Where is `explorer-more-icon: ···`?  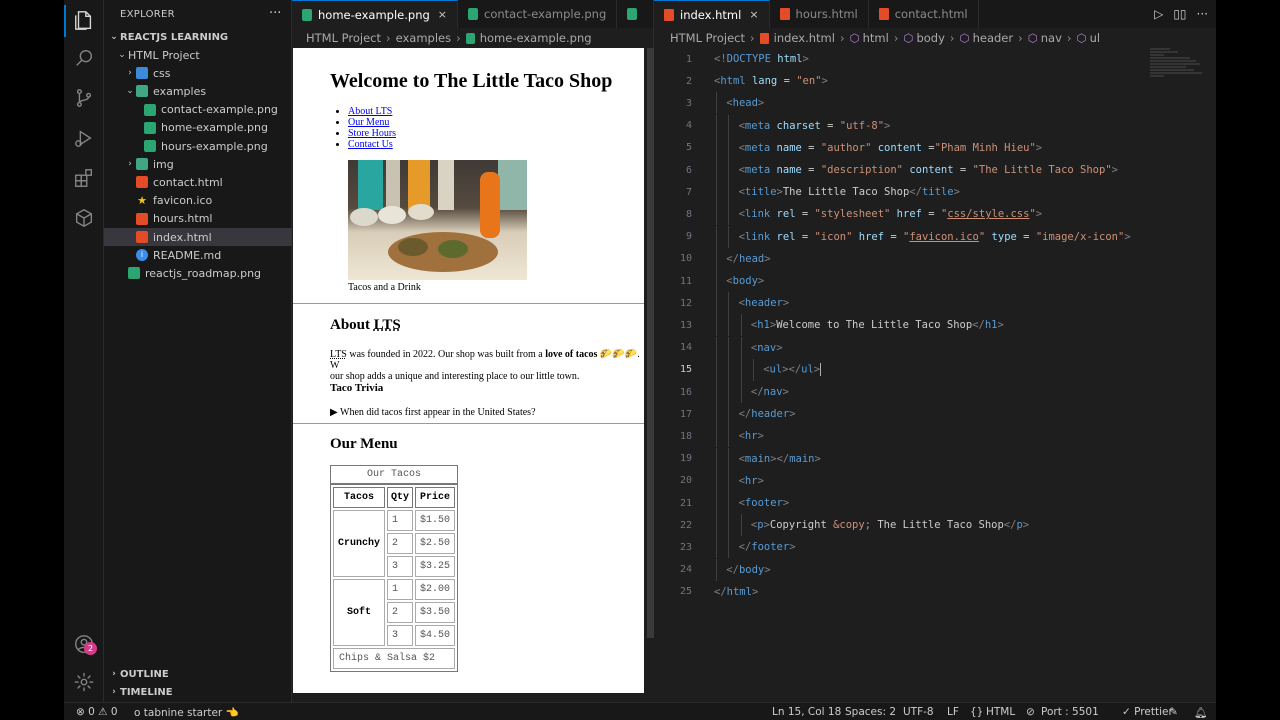
explorer-more-icon: ··· is located at coordinates (275, 13).